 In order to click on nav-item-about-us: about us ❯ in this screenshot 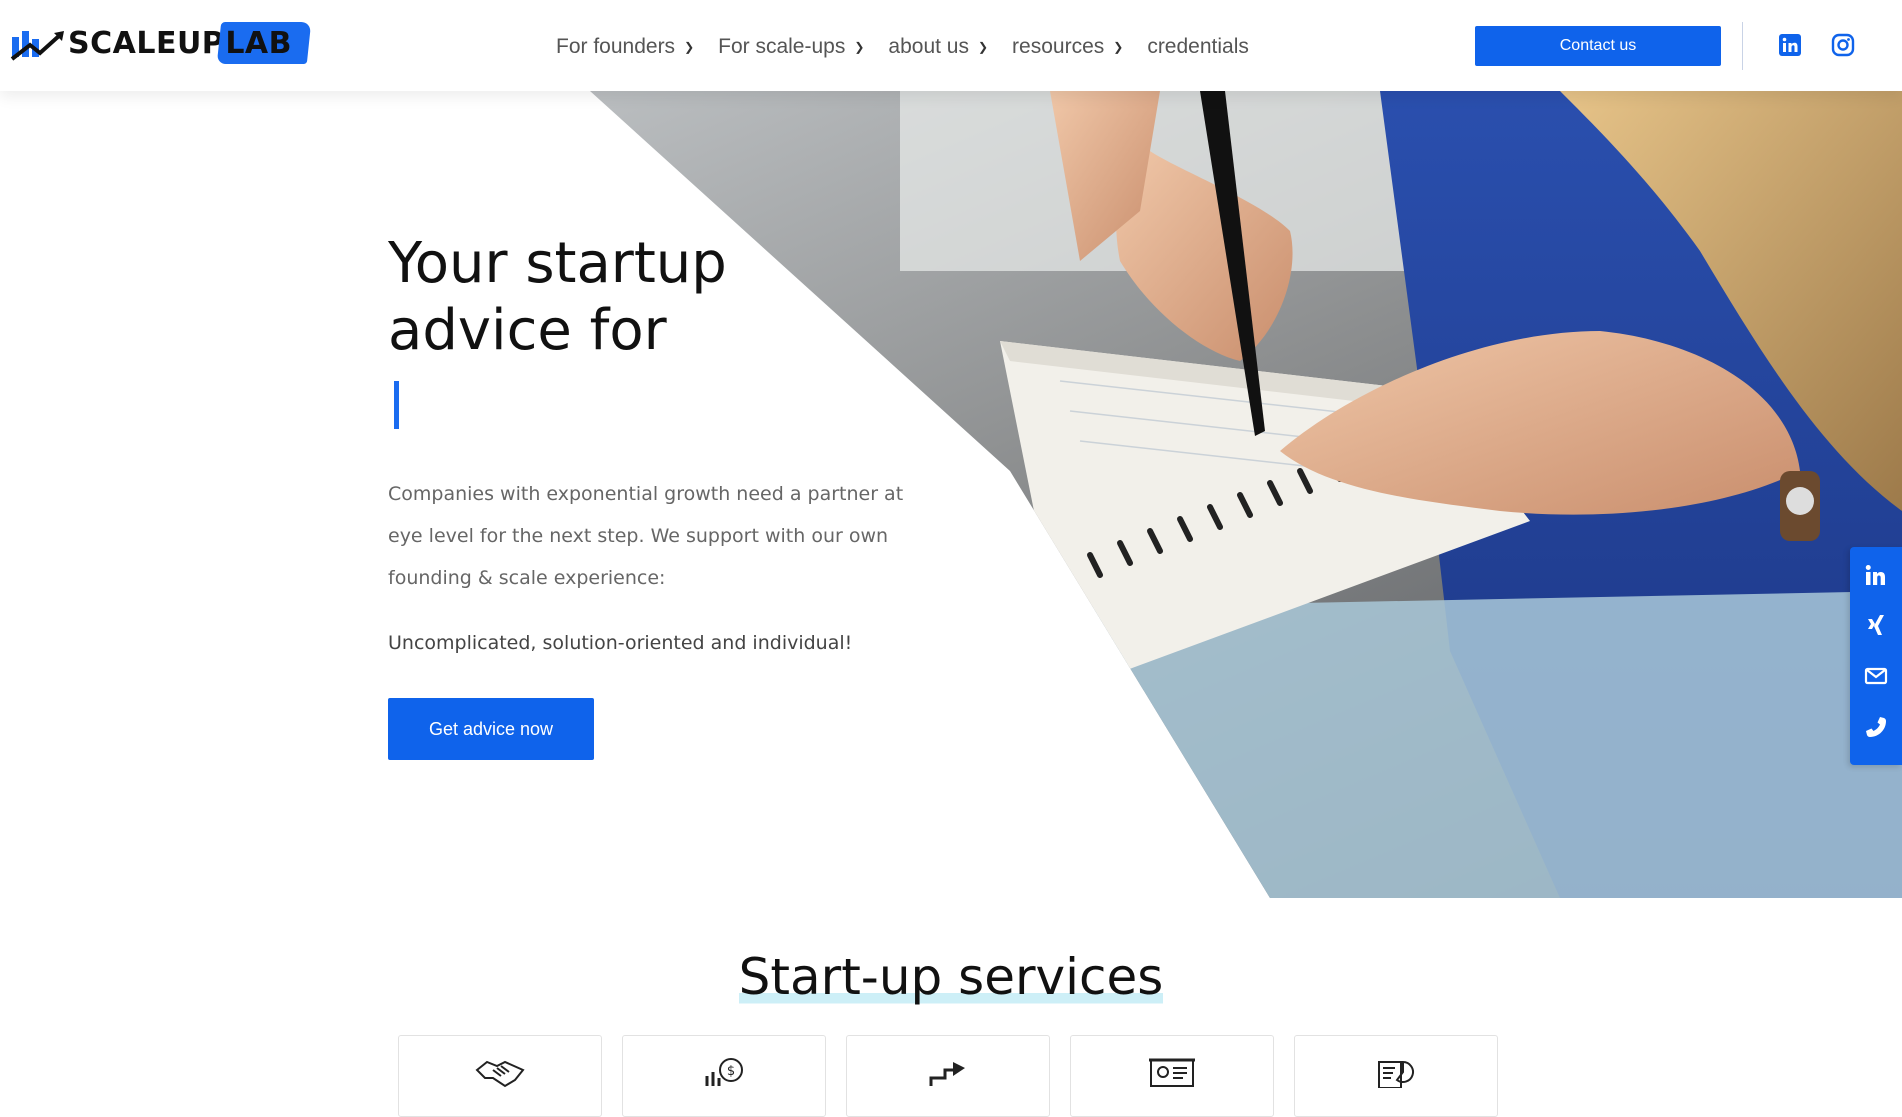, I will do `click(938, 47)`.